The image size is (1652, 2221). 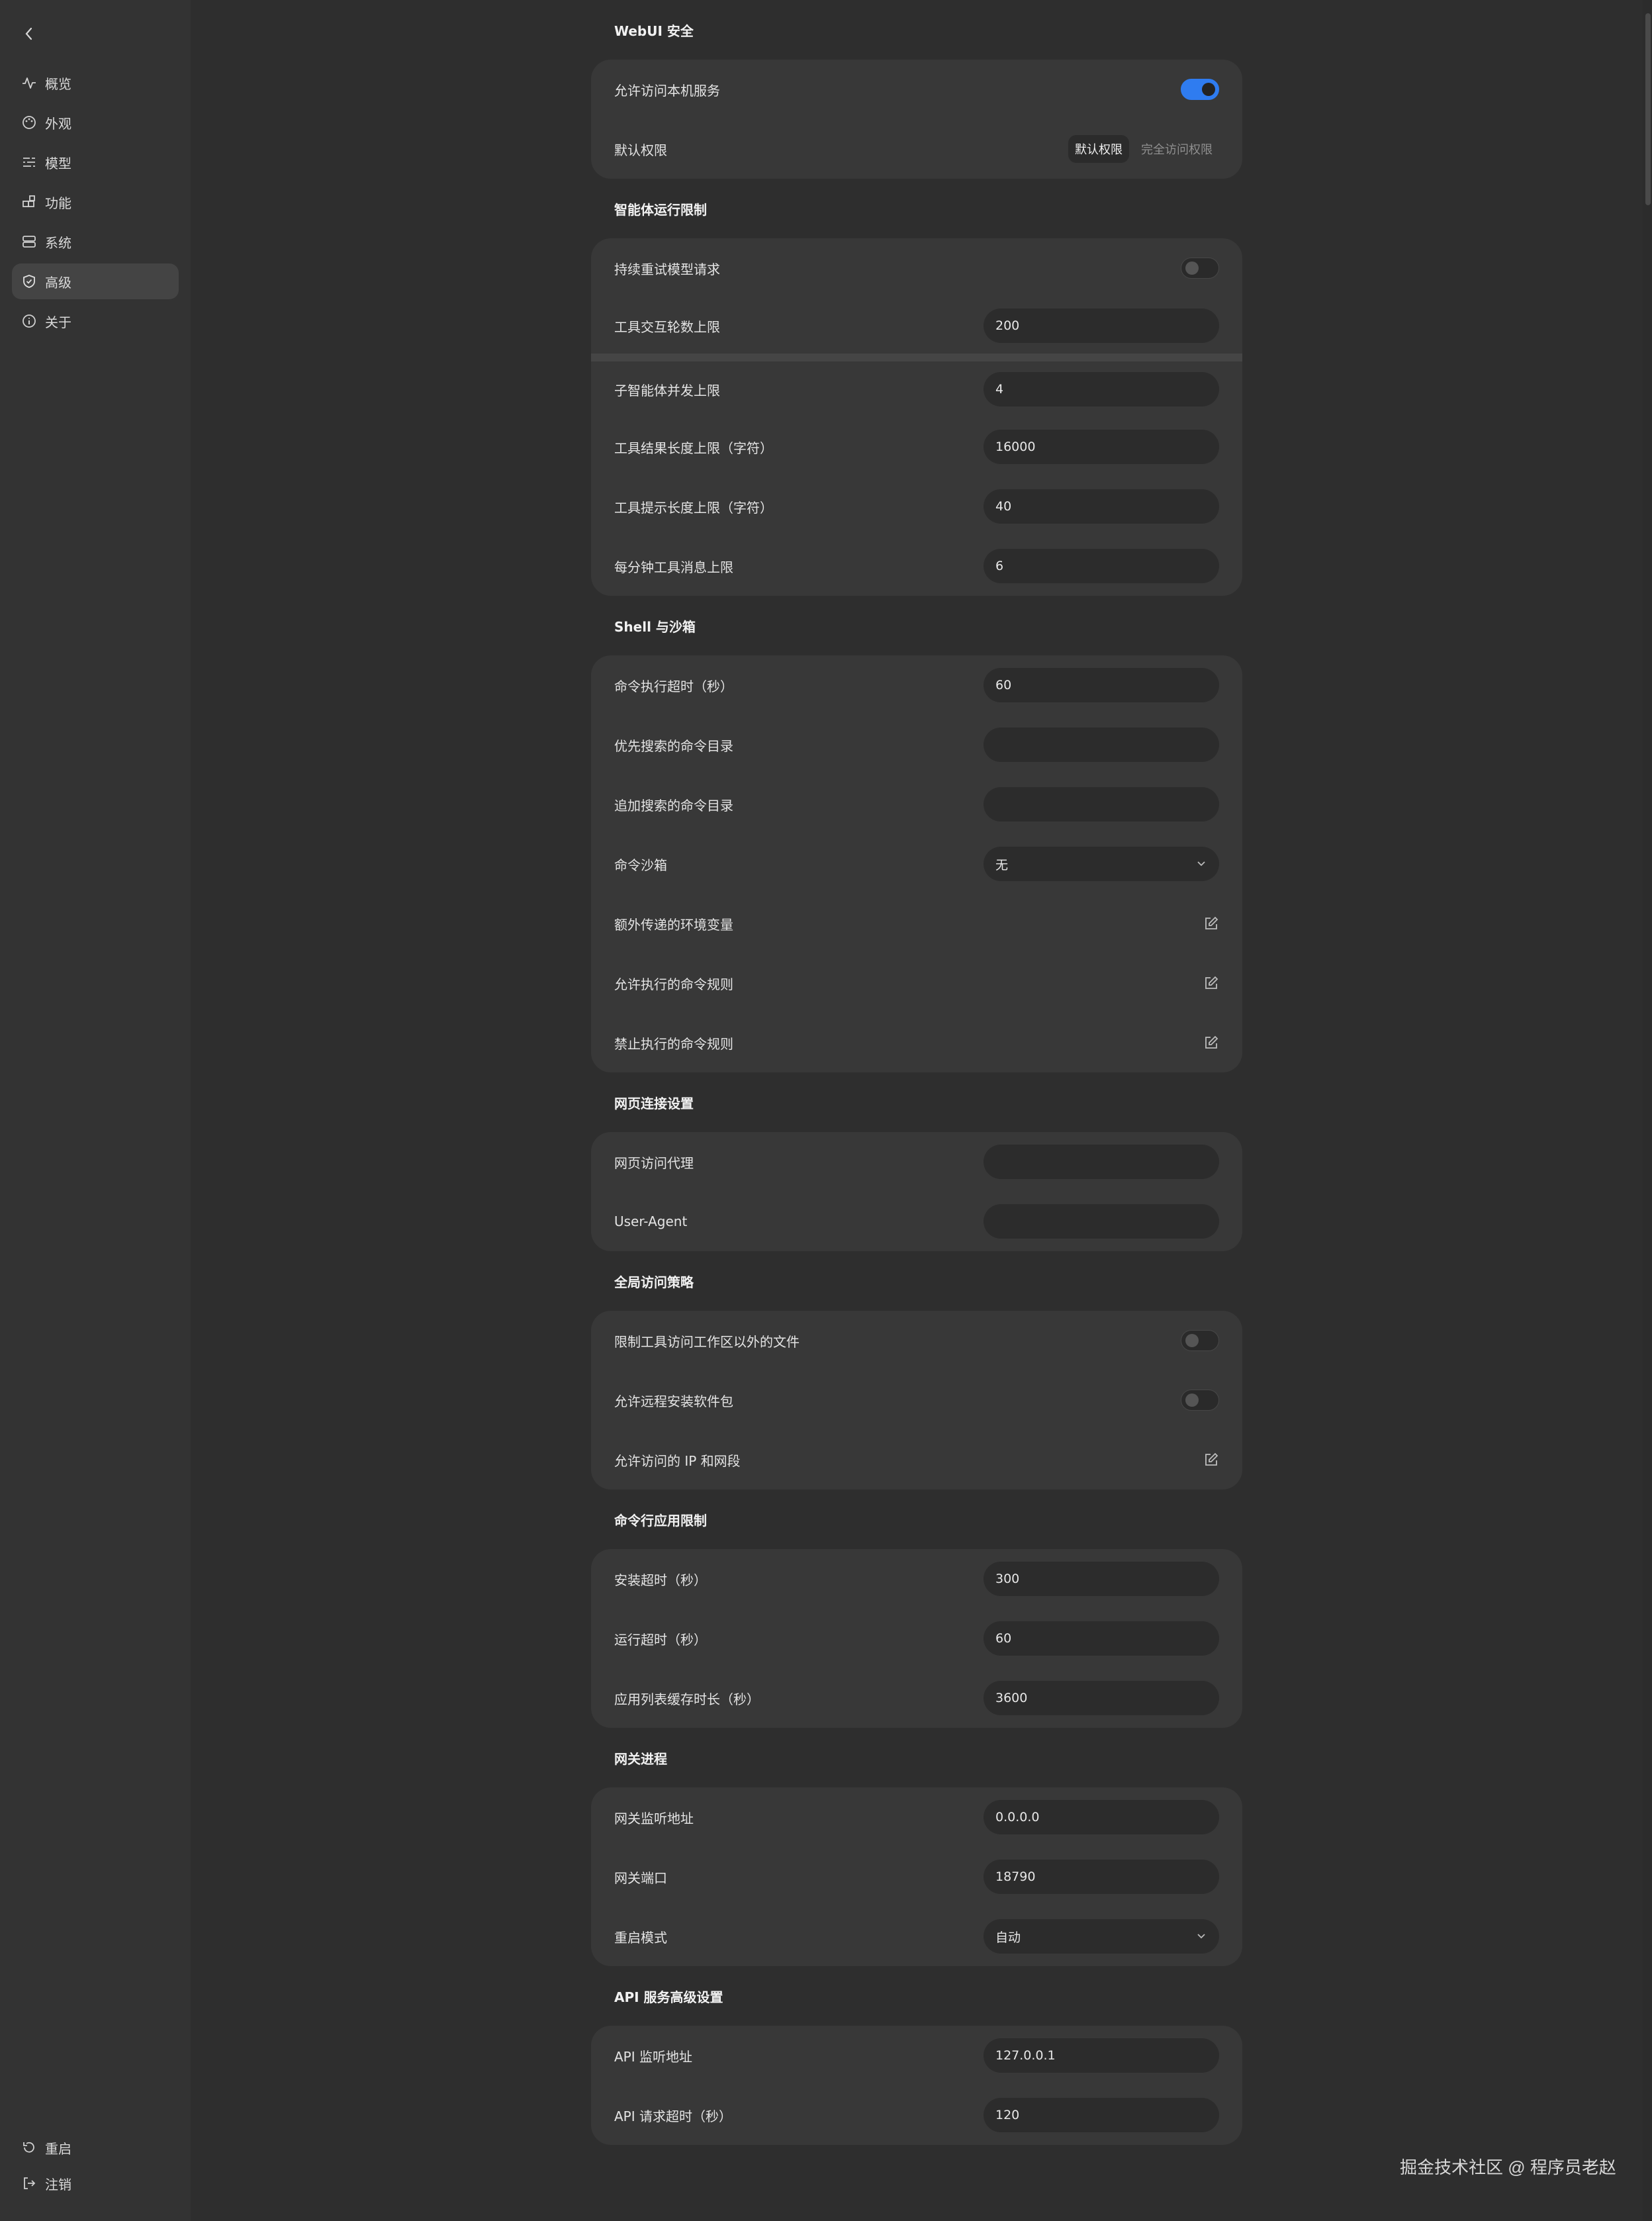 I want to click on activity-icon, so click(x=29, y=83).